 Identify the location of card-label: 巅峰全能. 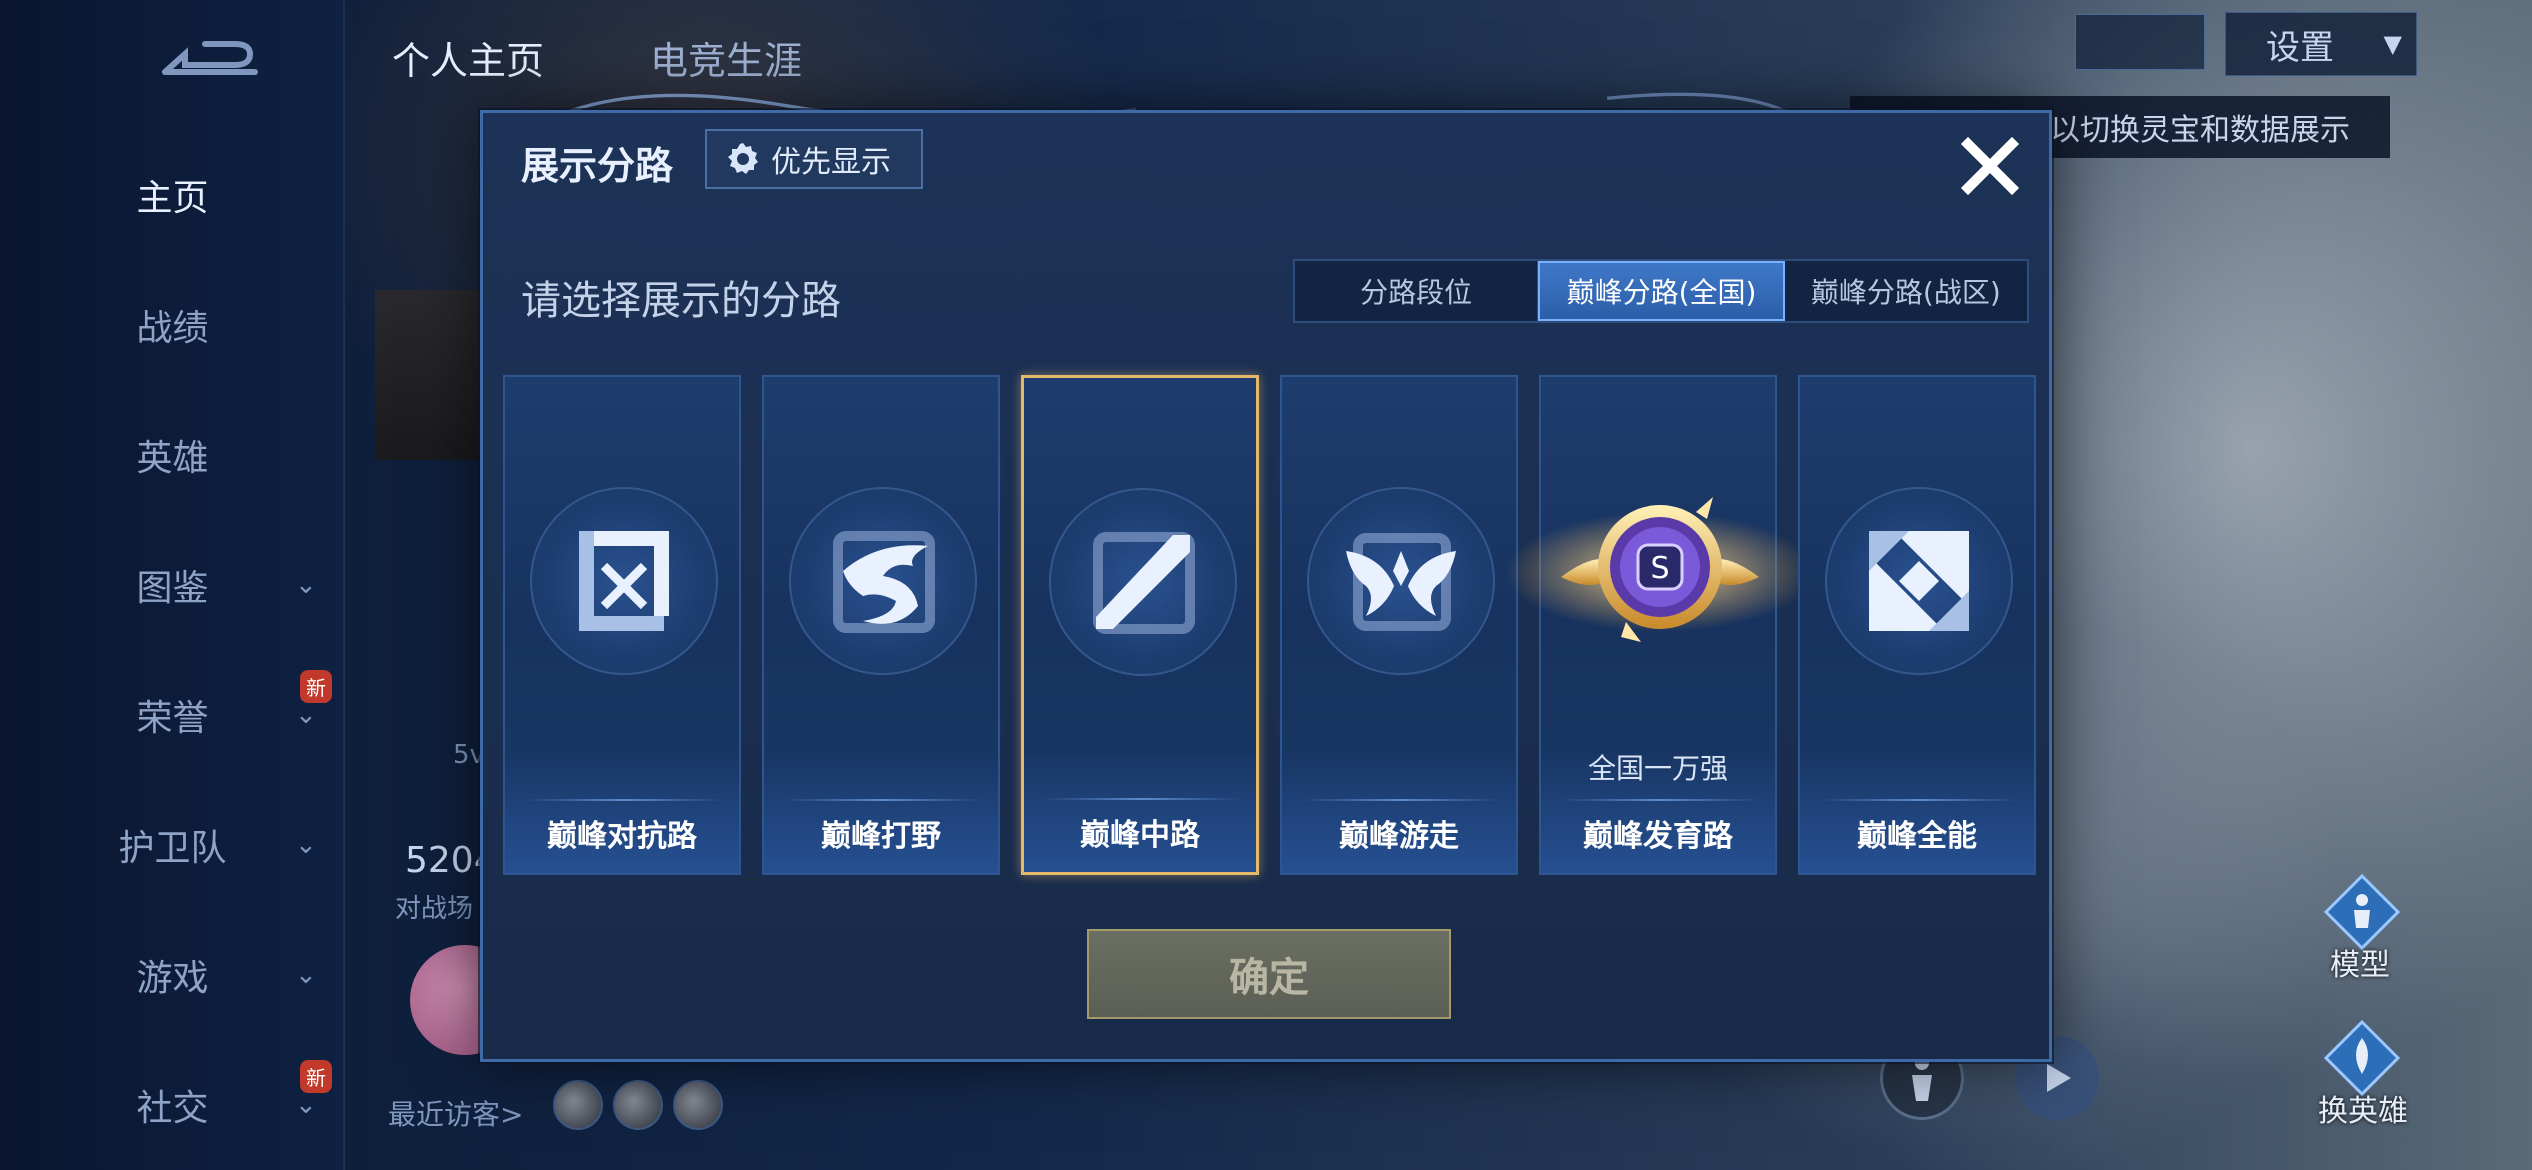
(1917, 836).